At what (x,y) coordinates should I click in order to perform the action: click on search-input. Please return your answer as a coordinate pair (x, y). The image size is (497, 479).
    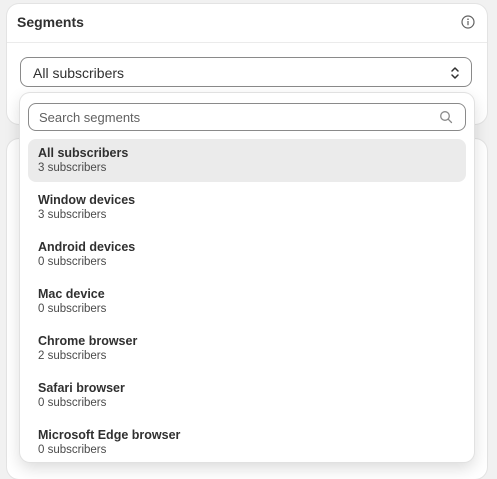
    Looking at the image, I should click on (229, 117).